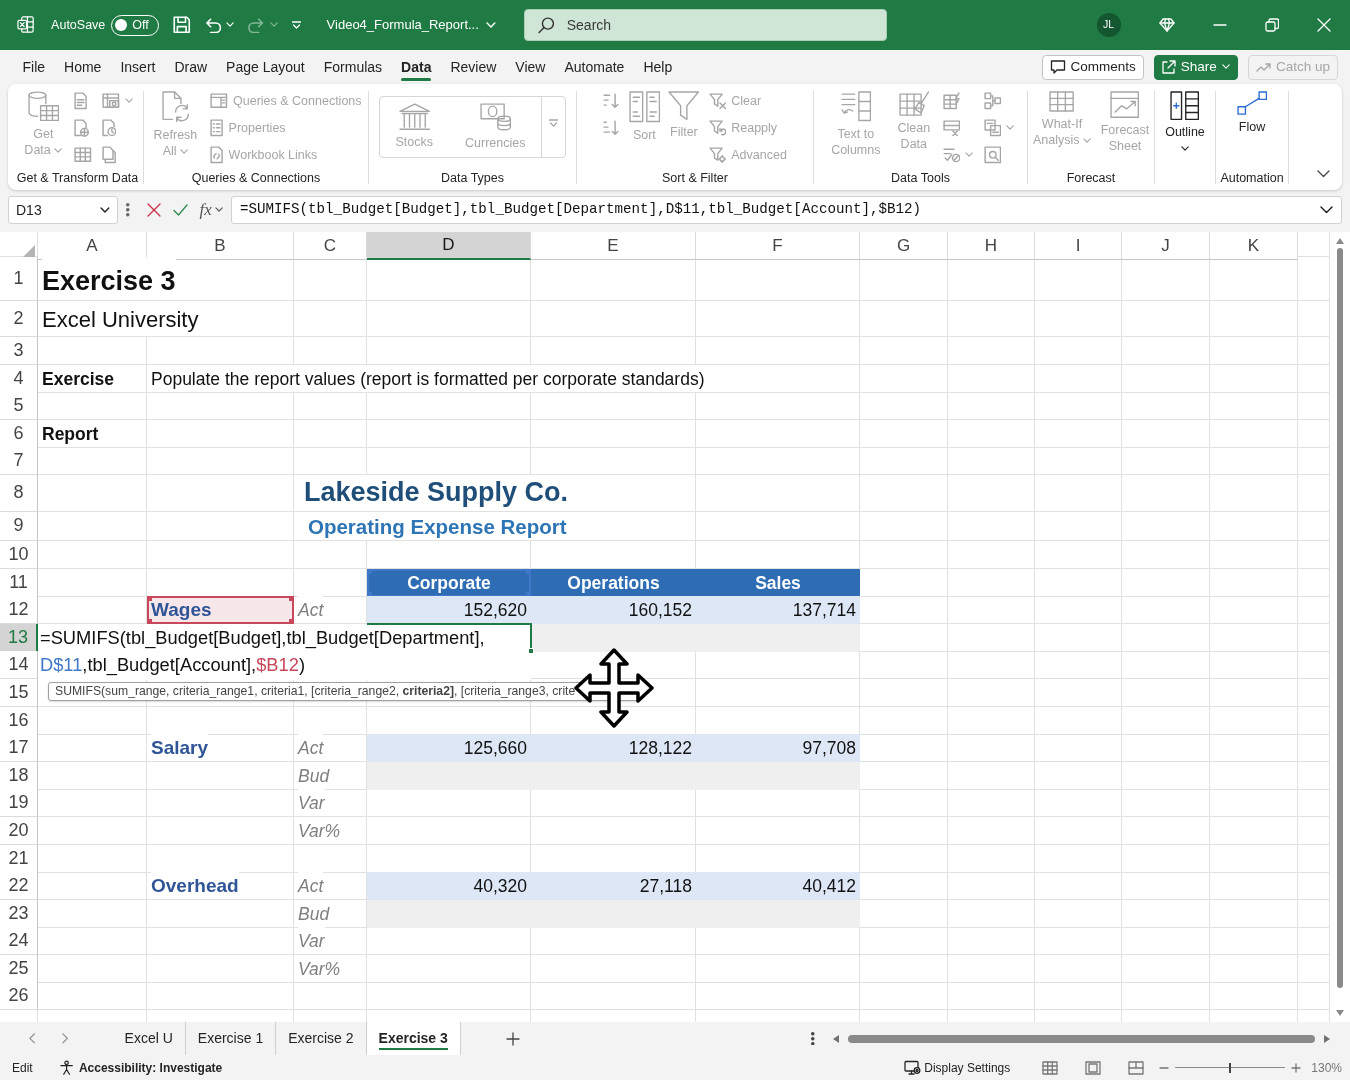 The width and height of the screenshot is (1350, 1080). What do you see at coordinates (594, 67) in the screenshot?
I see `menu-tab: Automate` at bounding box center [594, 67].